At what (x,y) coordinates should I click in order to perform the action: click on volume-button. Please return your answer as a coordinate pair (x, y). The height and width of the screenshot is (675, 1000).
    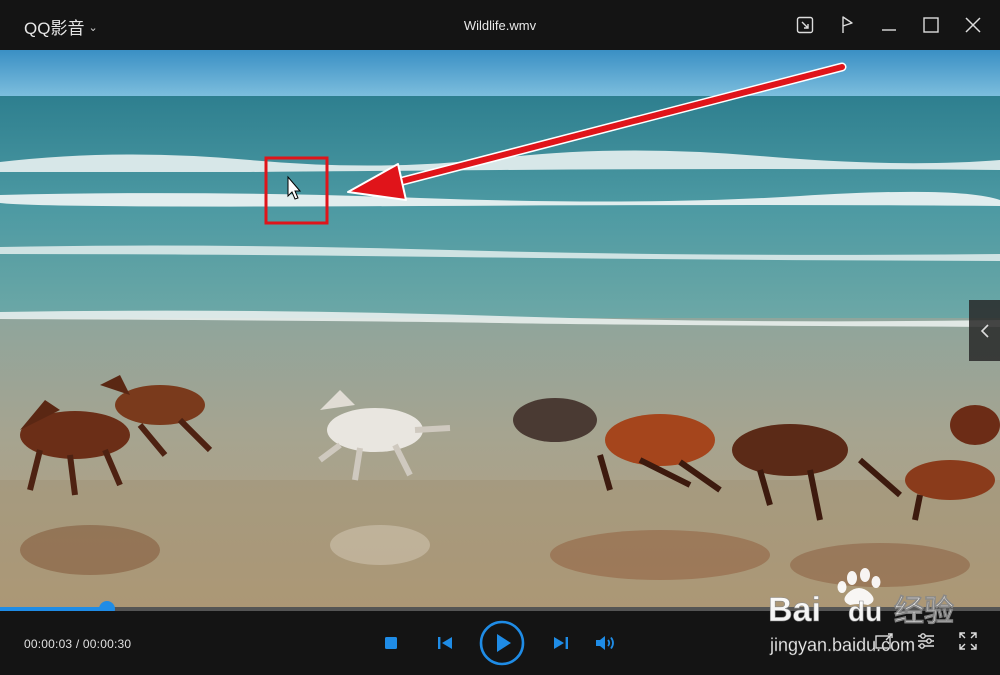
    Looking at the image, I should click on (606, 643).